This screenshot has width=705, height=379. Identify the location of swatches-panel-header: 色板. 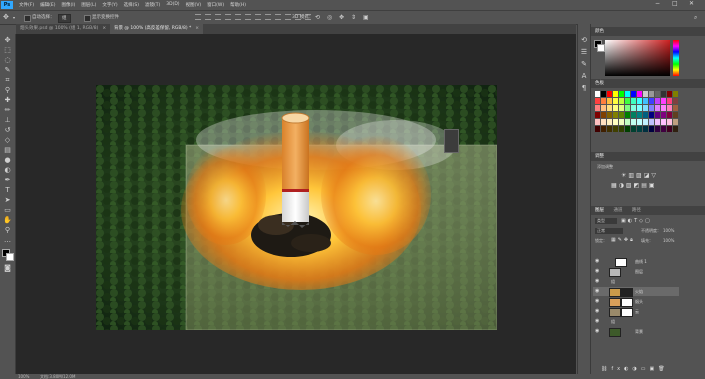
(648, 83).